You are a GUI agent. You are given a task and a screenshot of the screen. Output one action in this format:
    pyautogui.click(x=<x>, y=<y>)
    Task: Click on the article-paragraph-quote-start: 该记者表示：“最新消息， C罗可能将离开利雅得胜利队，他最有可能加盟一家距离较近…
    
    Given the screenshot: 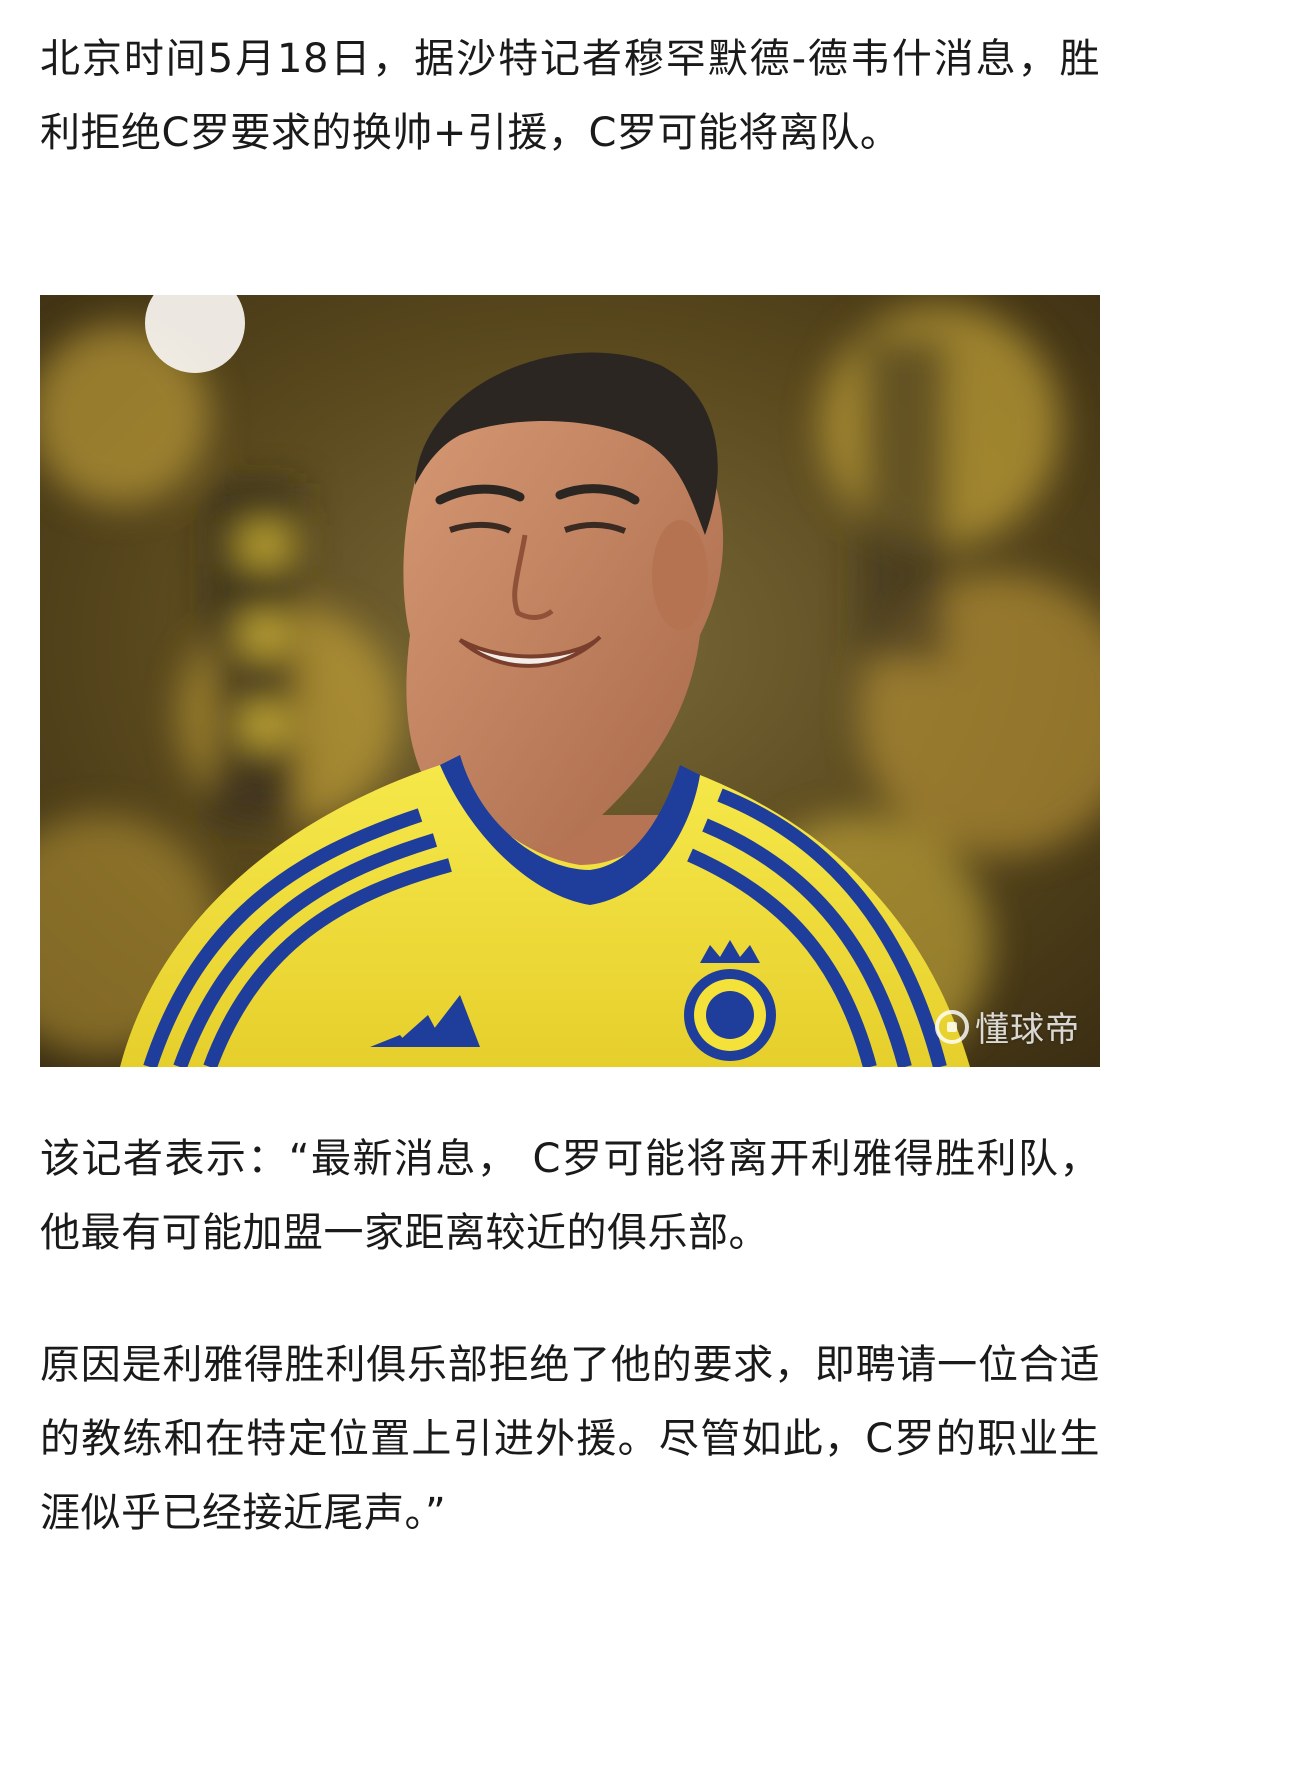 What is the action you would take?
    pyautogui.click(x=570, y=1196)
    